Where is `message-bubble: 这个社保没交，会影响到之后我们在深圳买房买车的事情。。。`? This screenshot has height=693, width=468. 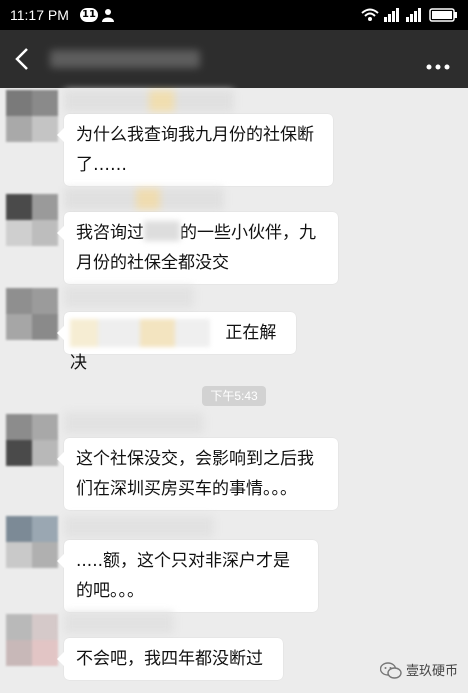
message-bubble: 这个社保没交，会影响到之后我们在深圳买房买车的事情。。。 is located at coordinates (197, 474).